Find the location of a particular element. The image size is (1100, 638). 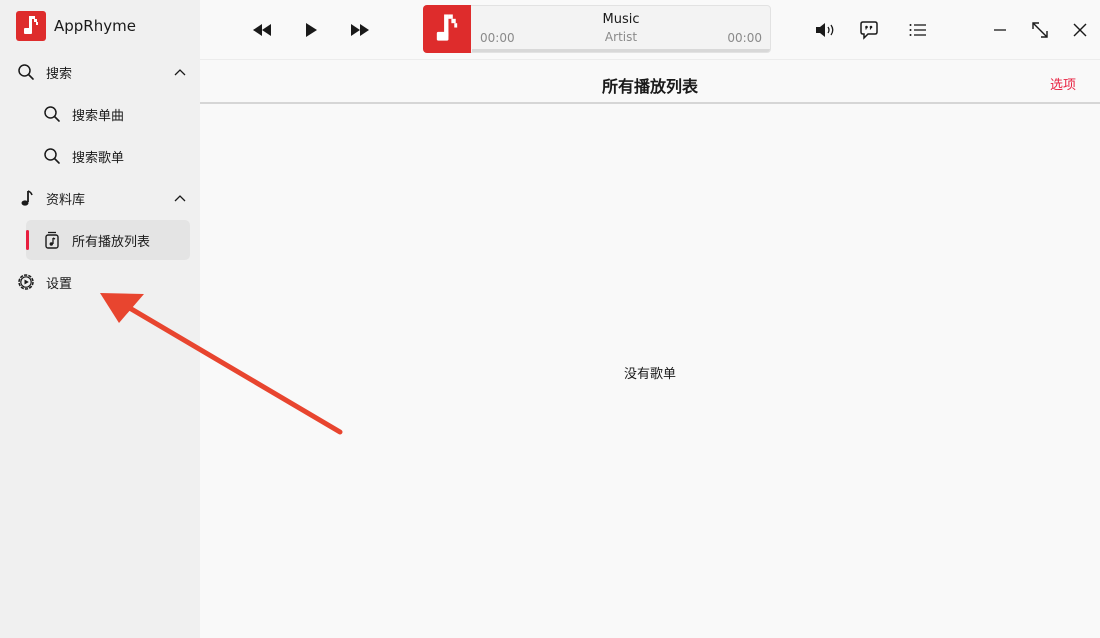

expand-icon is located at coordinates (1040, 30).